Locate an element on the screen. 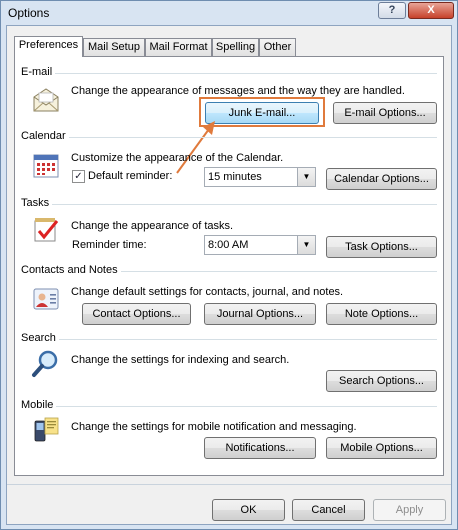 Image resolution: width=458 pixels, height=530 pixels. search-section-title: Search is located at coordinates (40, 338).